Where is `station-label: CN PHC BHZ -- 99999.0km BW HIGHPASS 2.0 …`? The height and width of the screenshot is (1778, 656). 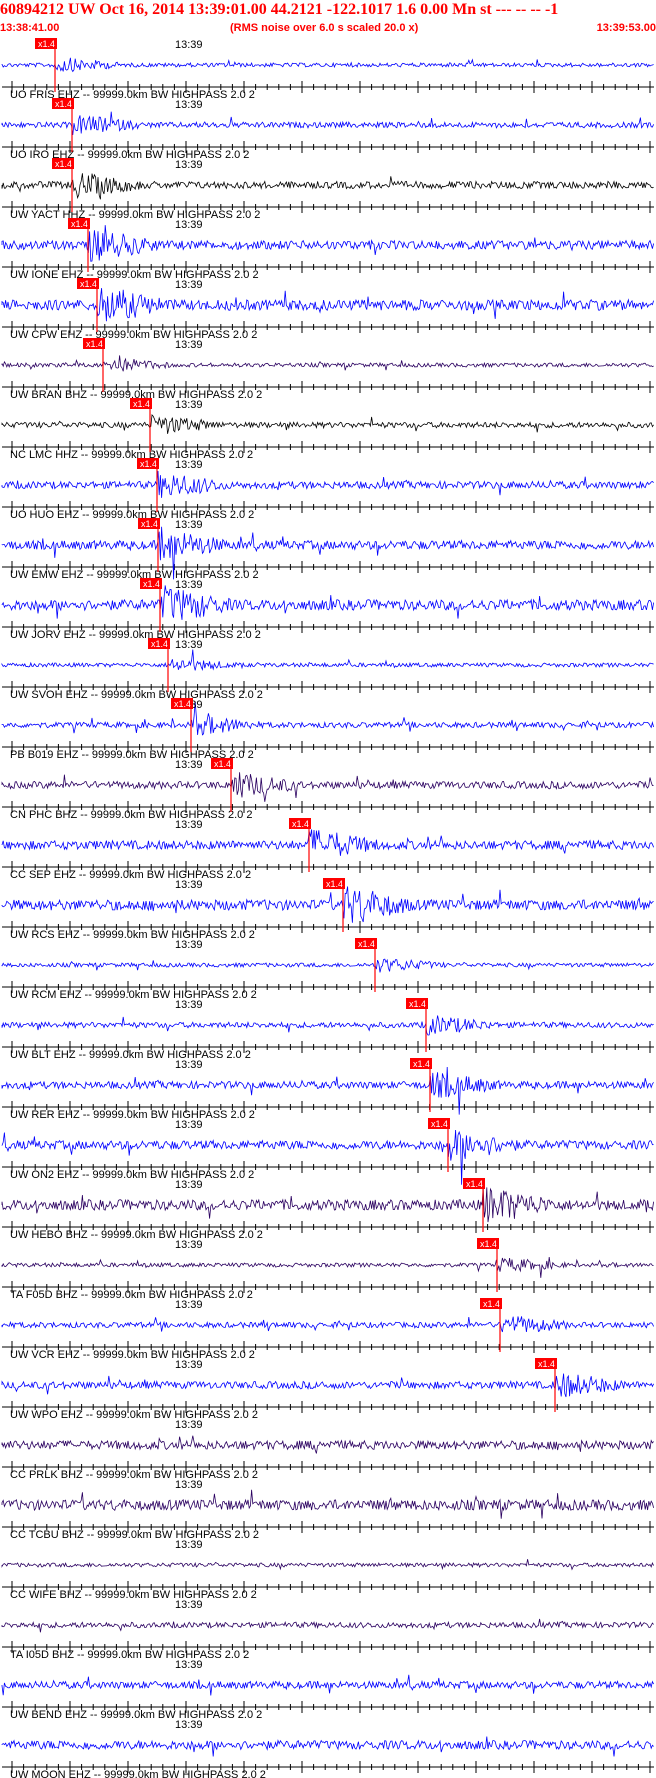
station-label: CN PHC BHZ -- 99999.0km BW HIGHPASS 2.0 … is located at coordinates (131, 815).